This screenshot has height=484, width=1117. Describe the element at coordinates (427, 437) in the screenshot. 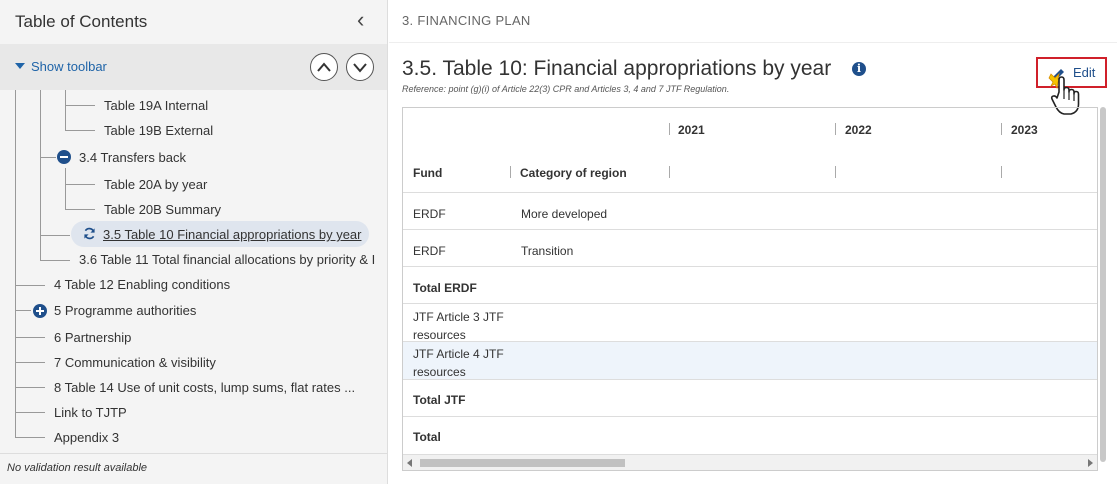

I see `cell-fund: Total` at that location.